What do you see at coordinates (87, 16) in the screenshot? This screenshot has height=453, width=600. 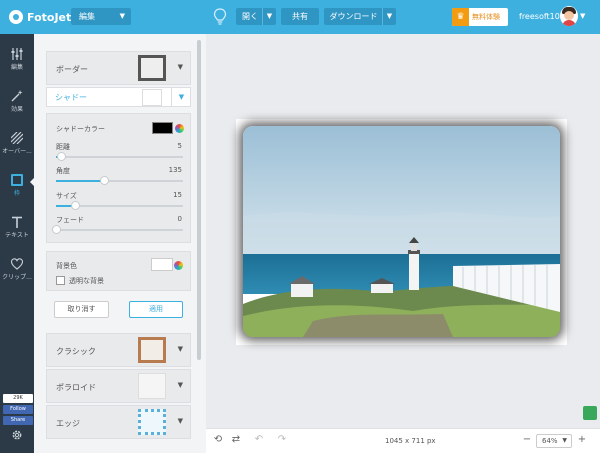 I see `mode-select-label: 編集` at bounding box center [87, 16].